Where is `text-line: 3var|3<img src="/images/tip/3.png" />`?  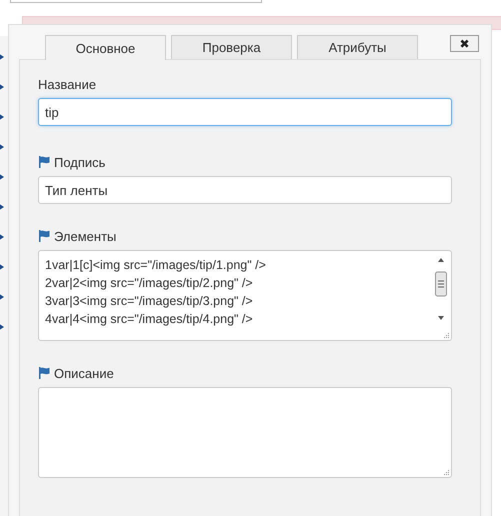 text-line: 3var|3<img src="/images/tip/3.png" /> is located at coordinates (149, 301).